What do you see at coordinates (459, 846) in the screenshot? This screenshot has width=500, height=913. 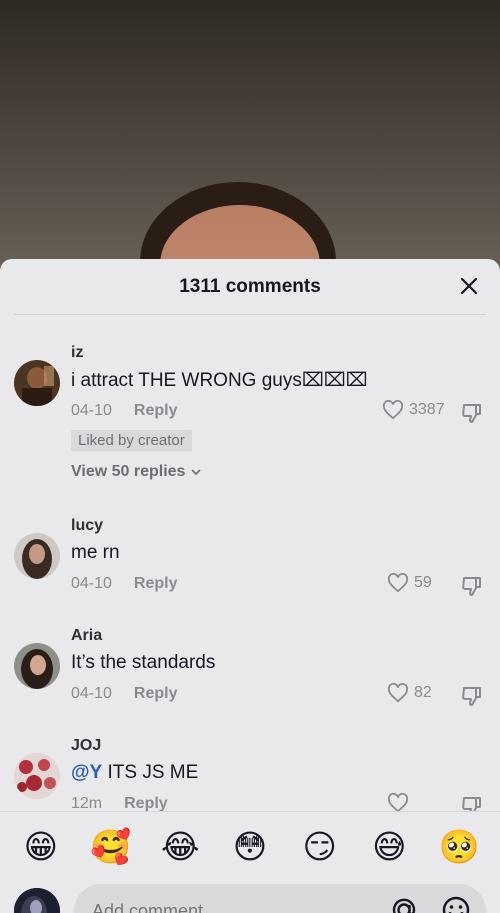 I see `emoji-pleading-button: 🥺` at bounding box center [459, 846].